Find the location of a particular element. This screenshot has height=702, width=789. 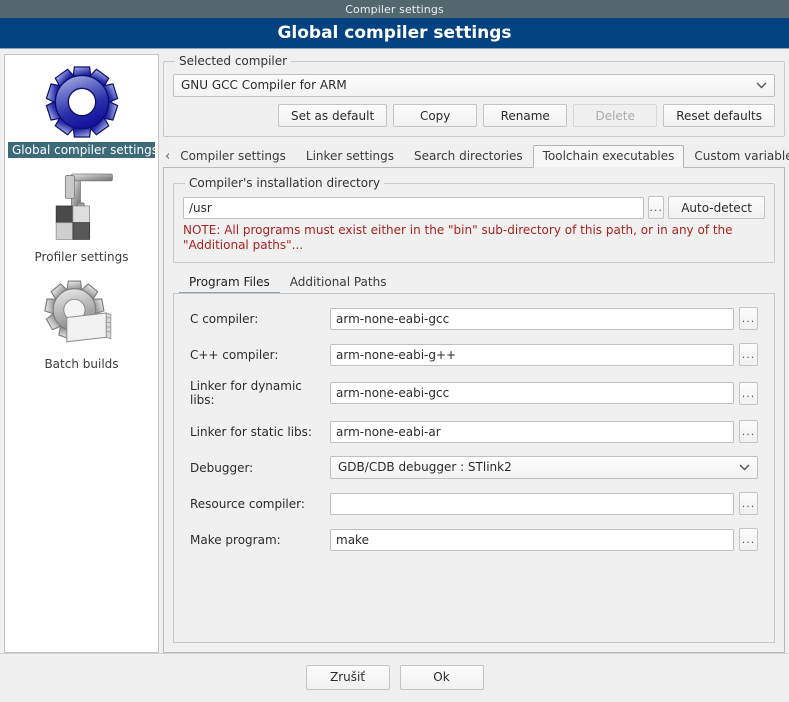

page-title: Global compiler settings is located at coordinates (394, 33).